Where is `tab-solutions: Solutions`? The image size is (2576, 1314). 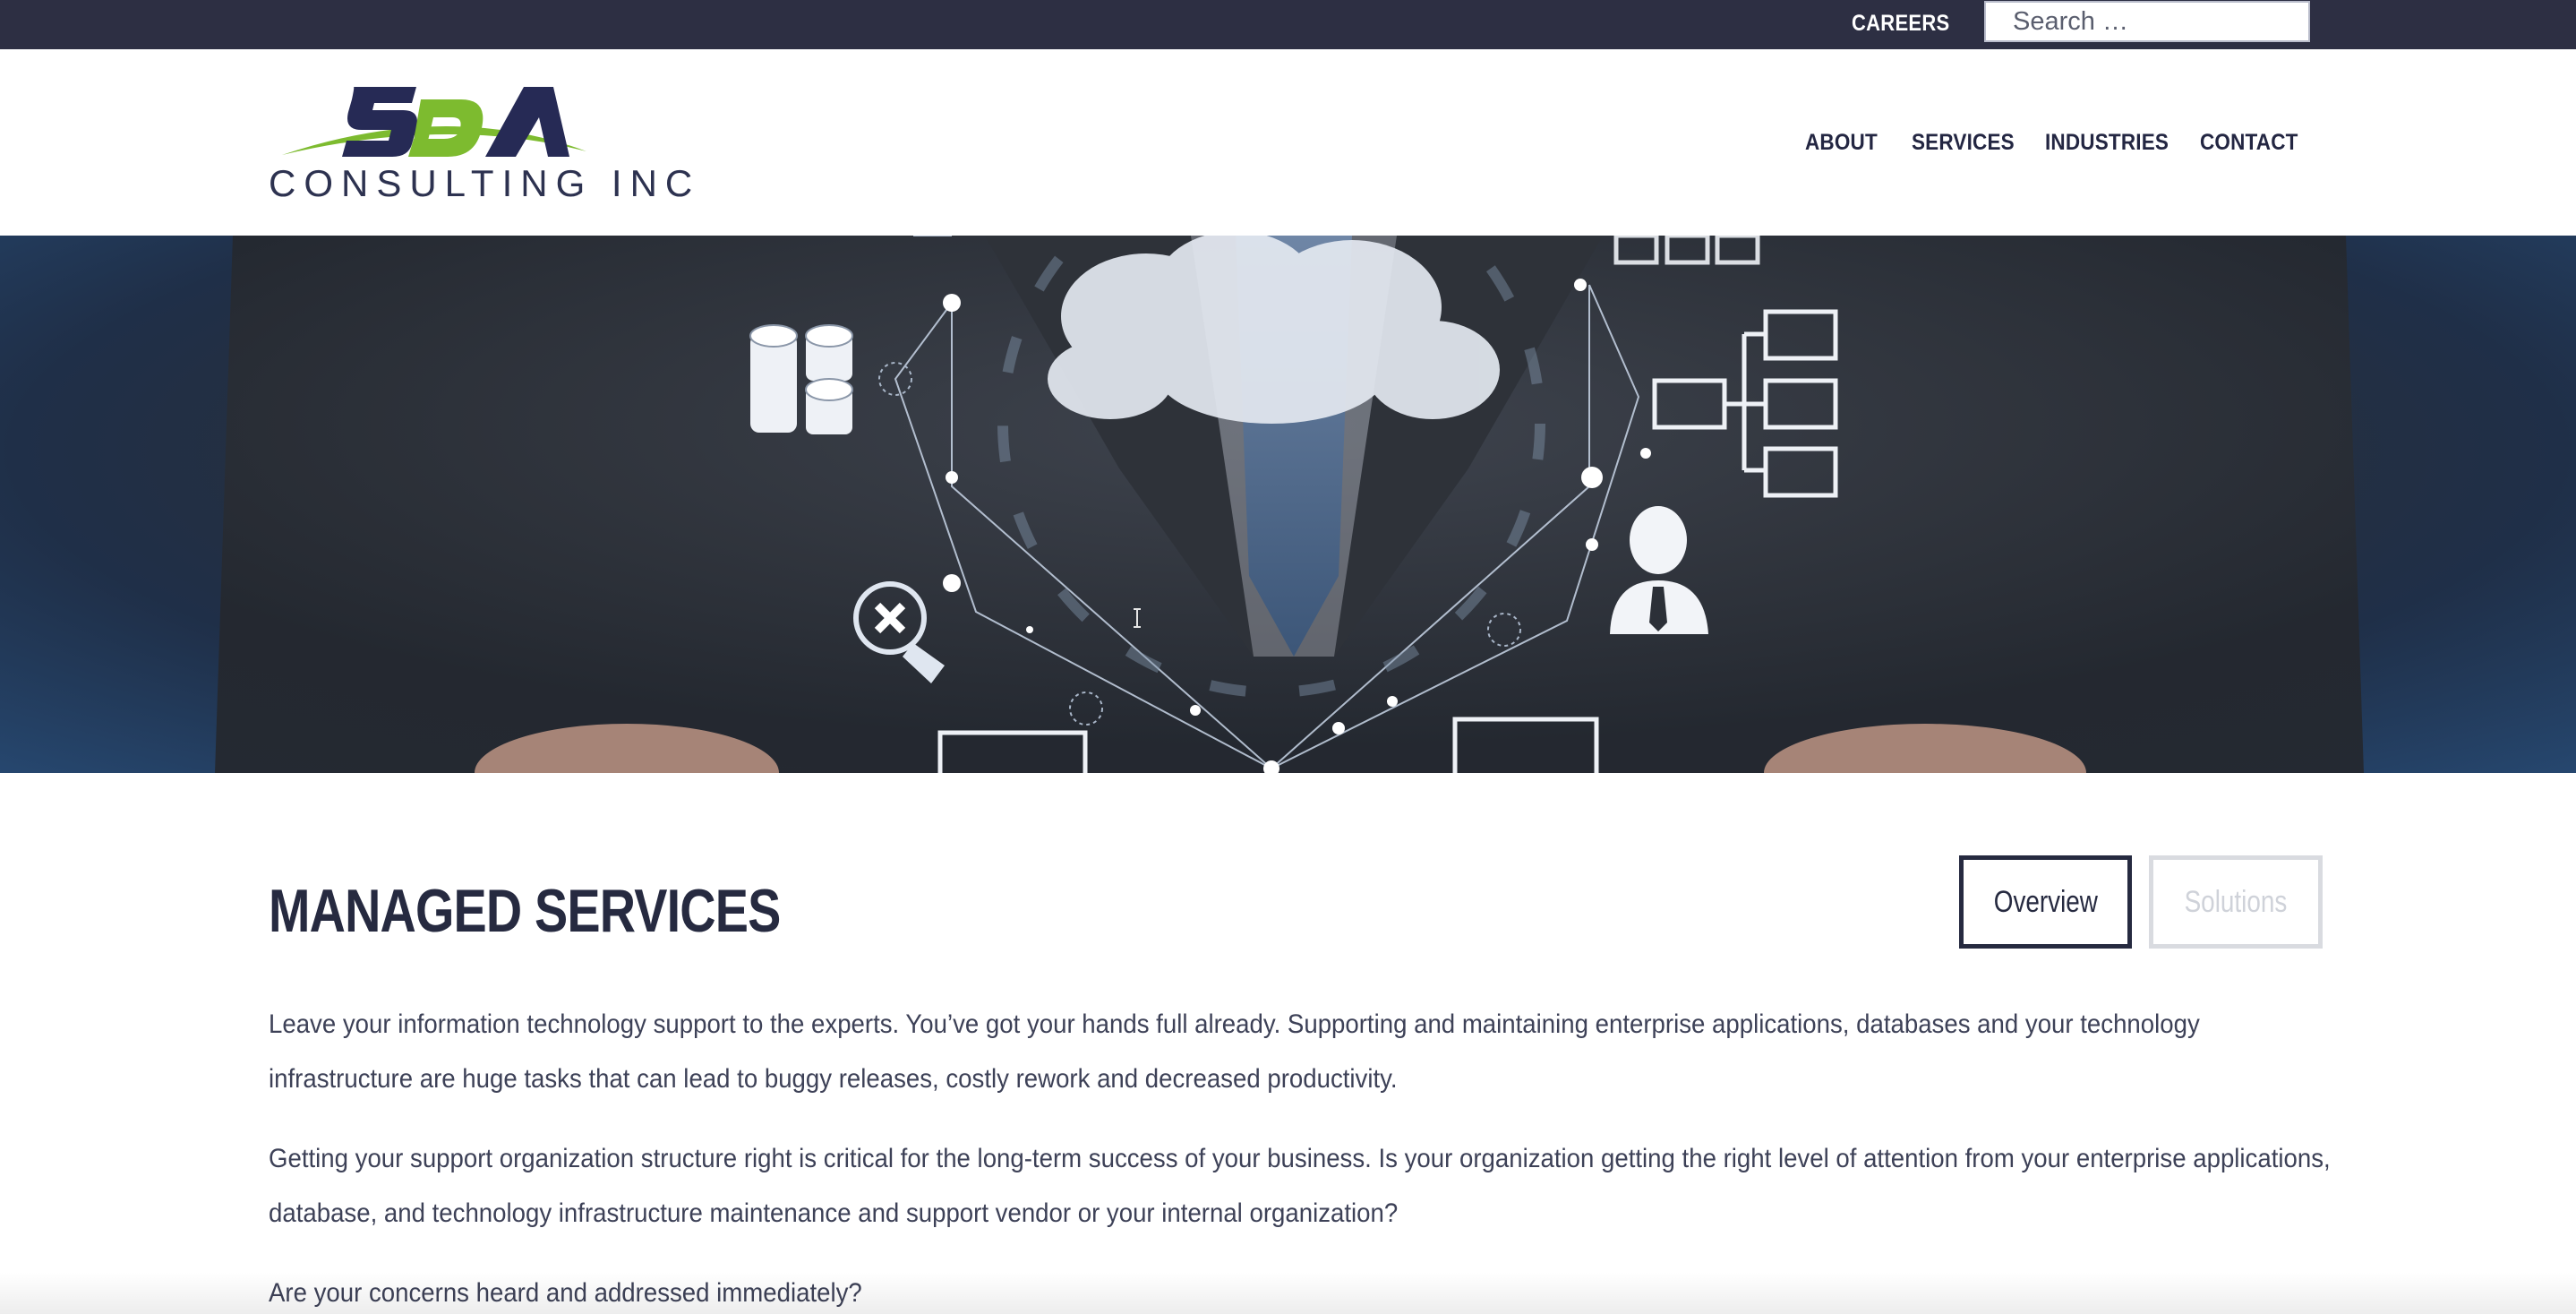
tab-solutions: Solutions is located at coordinates (2236, 902).